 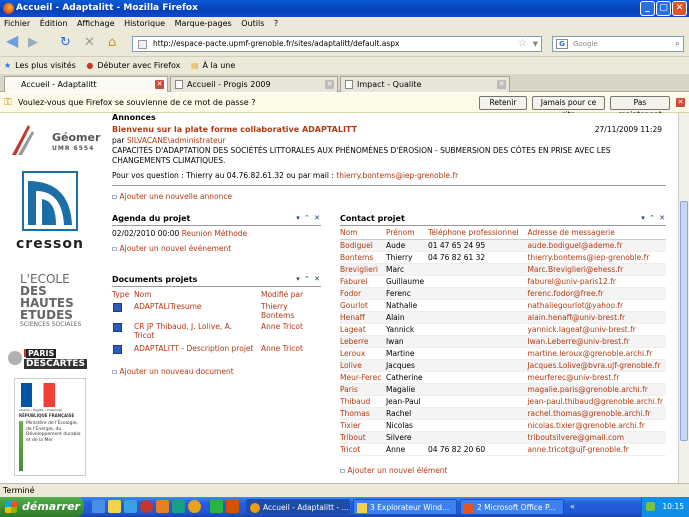 I want to click on contact-nom: Paris, so click(x=363, y=389).